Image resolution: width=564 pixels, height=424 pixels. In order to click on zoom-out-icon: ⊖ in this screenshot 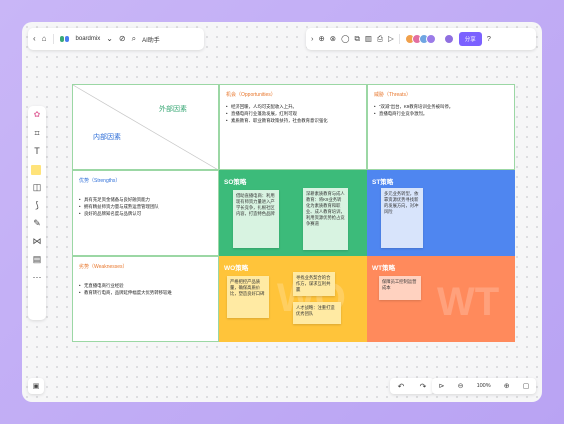, I will do `click(461, 386)`.